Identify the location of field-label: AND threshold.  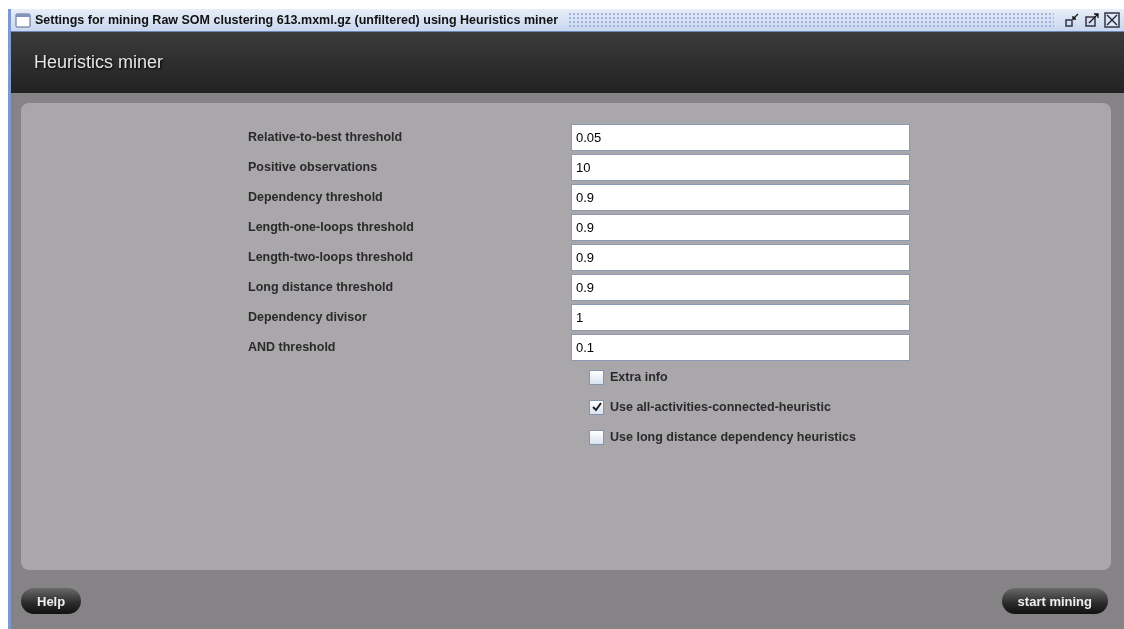
(292, 347).